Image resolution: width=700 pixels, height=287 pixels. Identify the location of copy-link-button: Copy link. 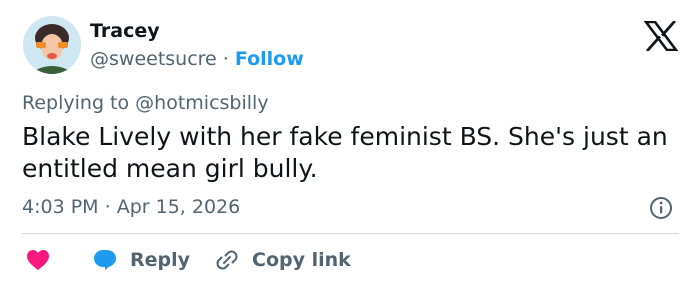
(283, 260).